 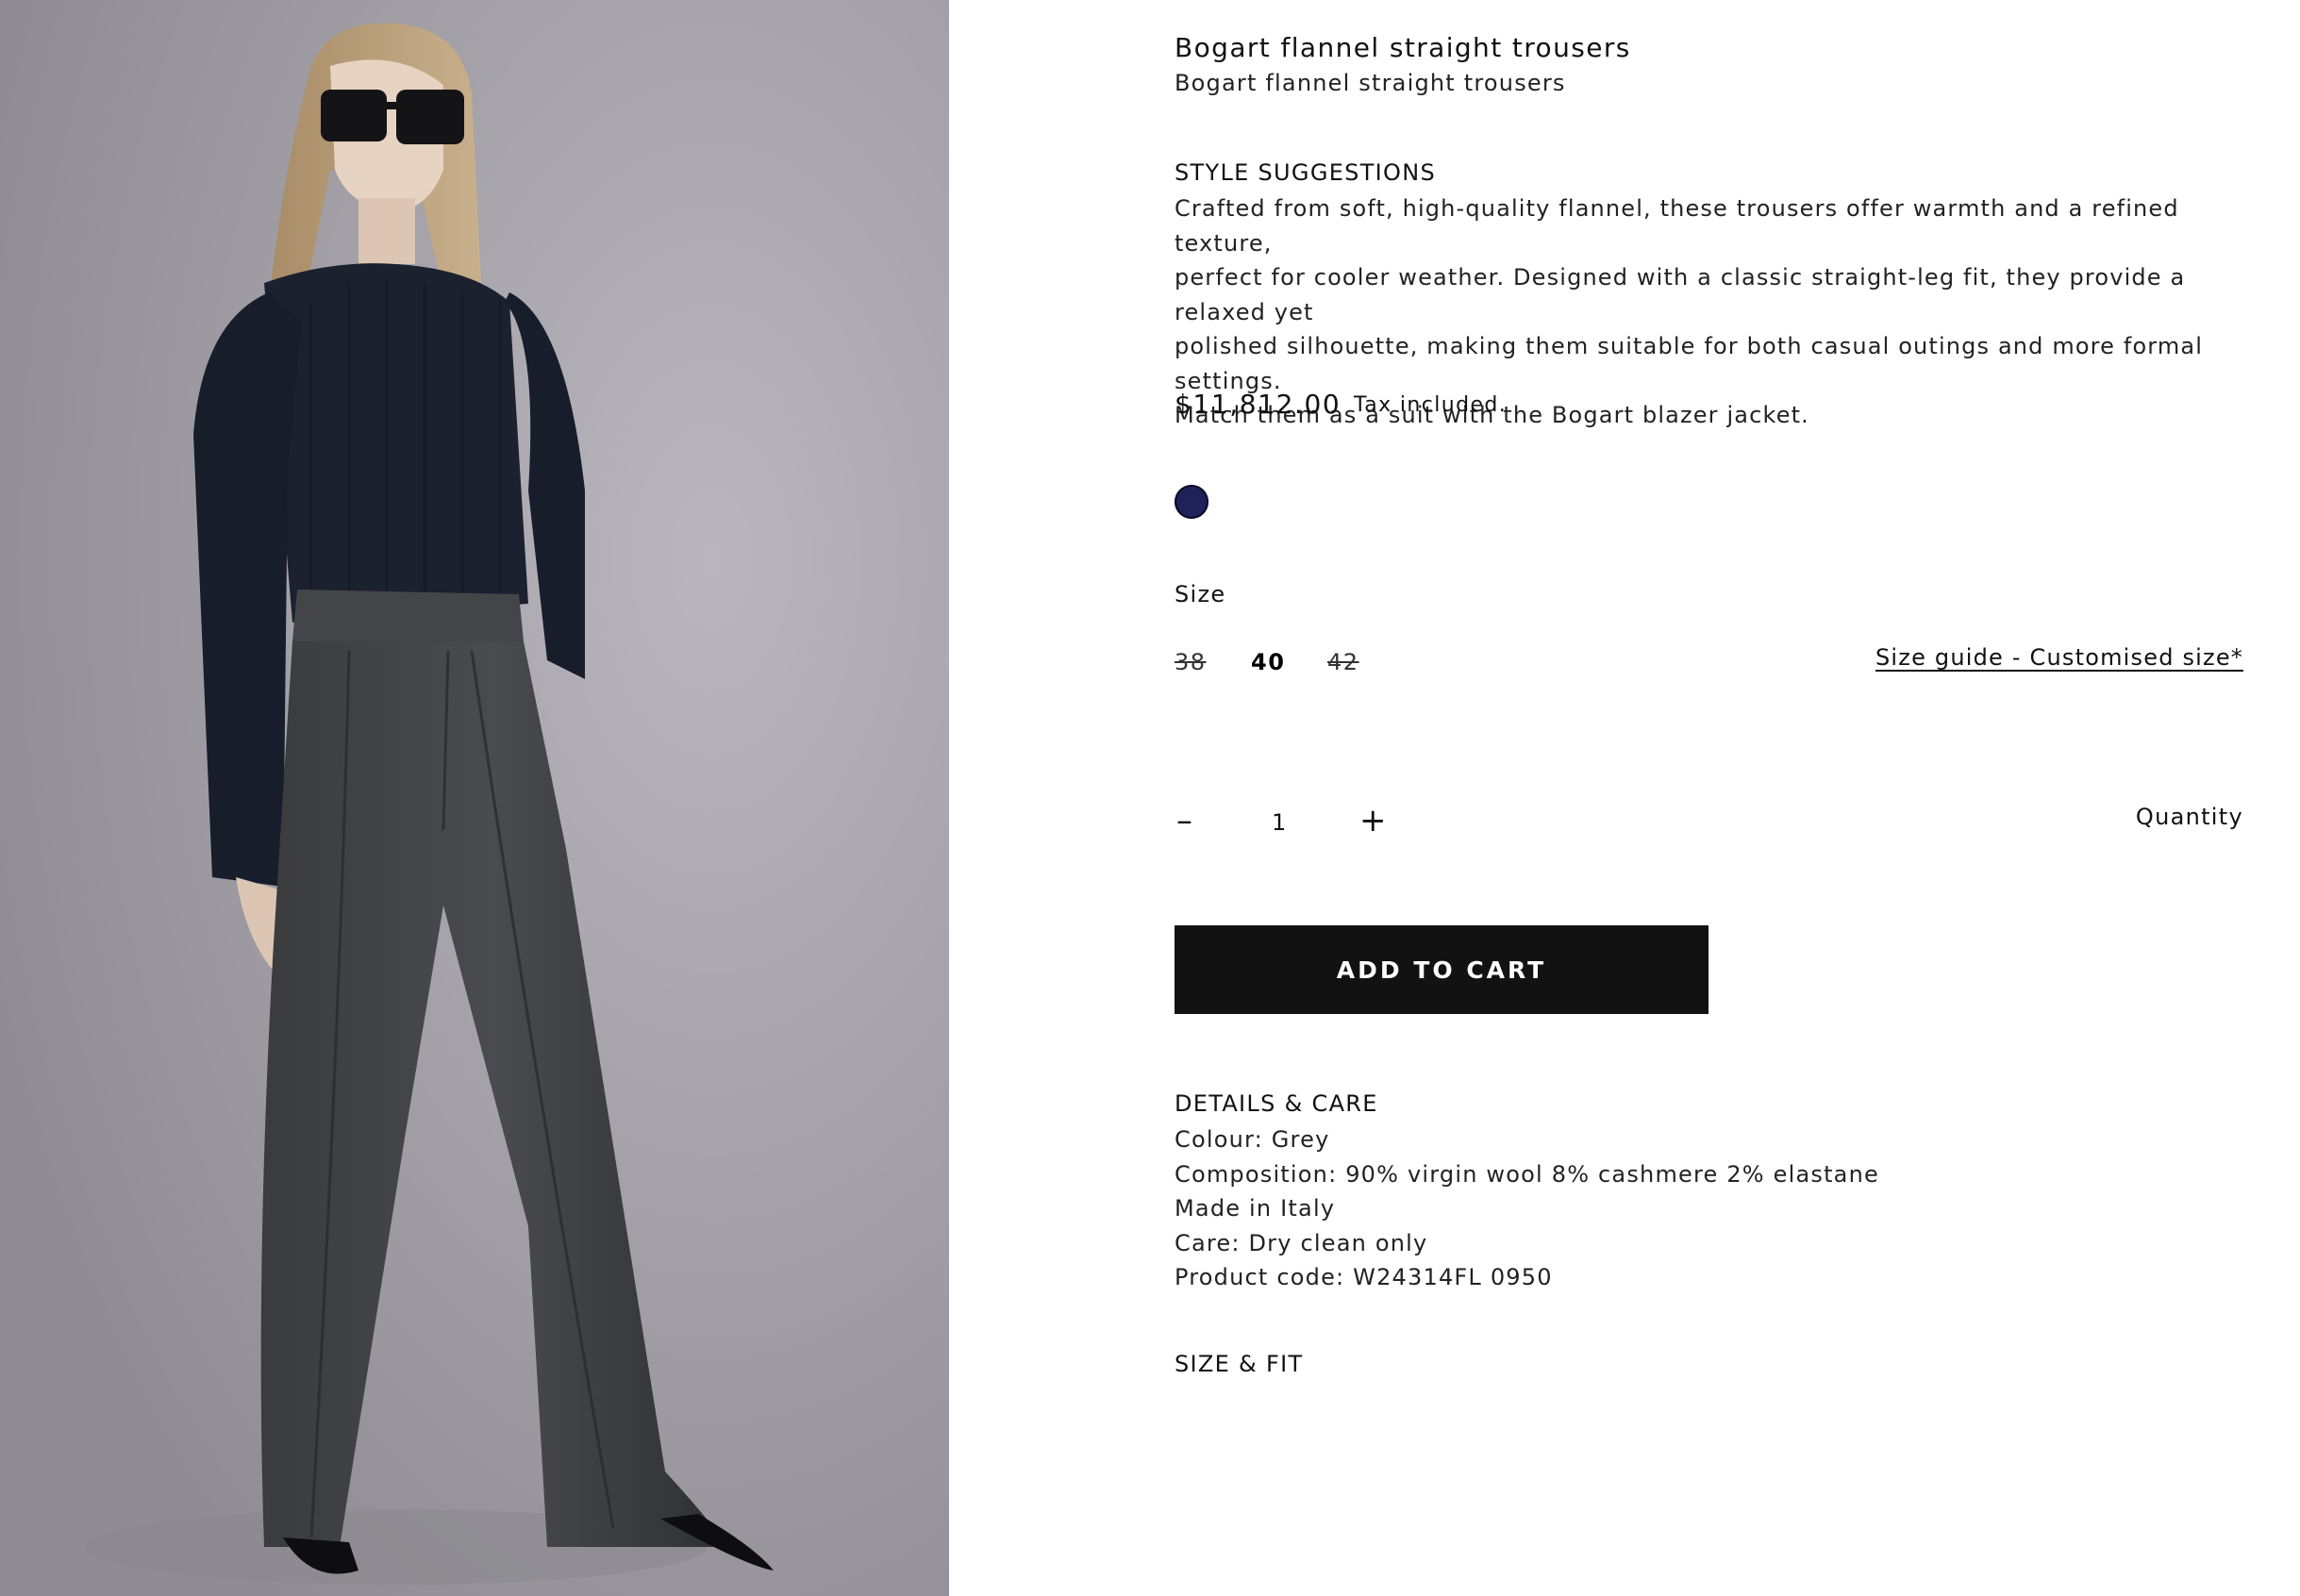 I want to click on product-price: $11,812.00, so click(x=1258, y=405).